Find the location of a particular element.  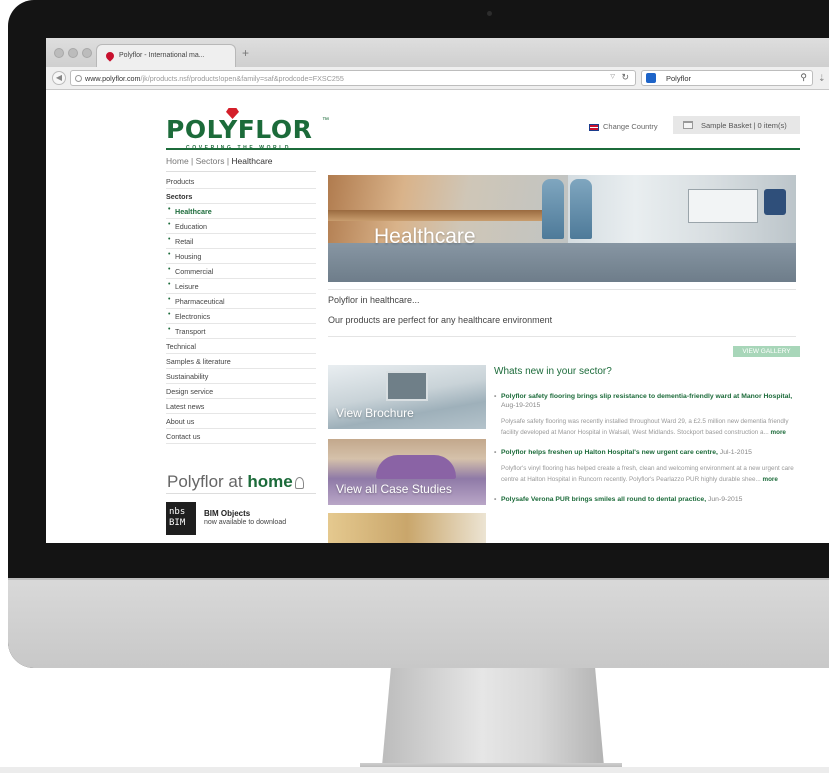

healthcare-hero-image: Healthcare is located at coordinates (562, 228).